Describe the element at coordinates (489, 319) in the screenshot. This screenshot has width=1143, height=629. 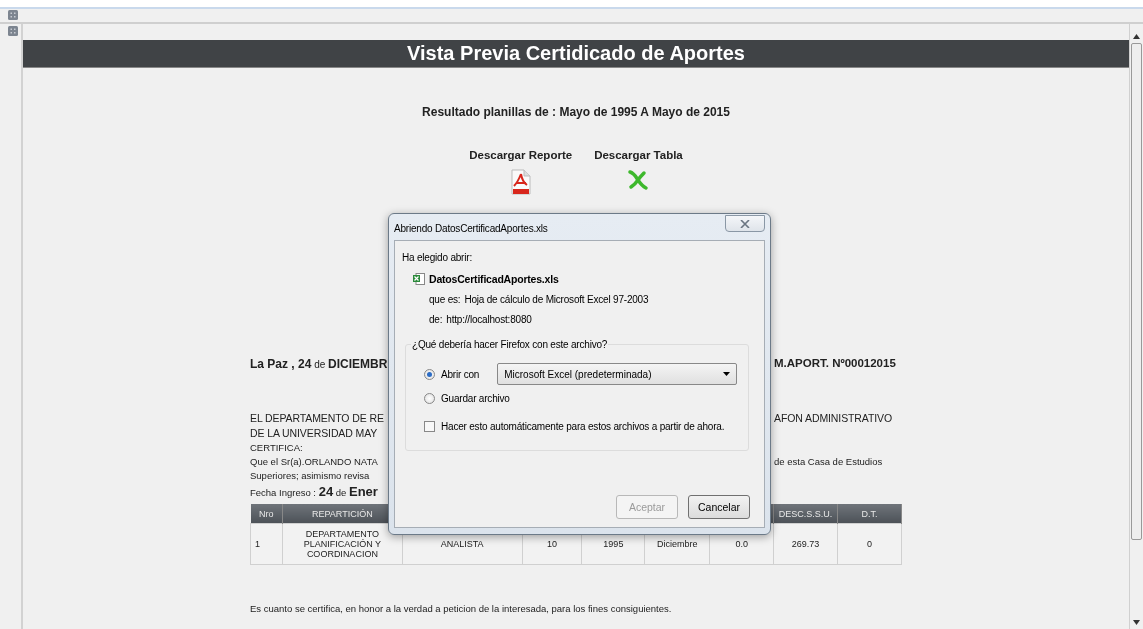
I see `file-source: http://localhost:8080` at that location.